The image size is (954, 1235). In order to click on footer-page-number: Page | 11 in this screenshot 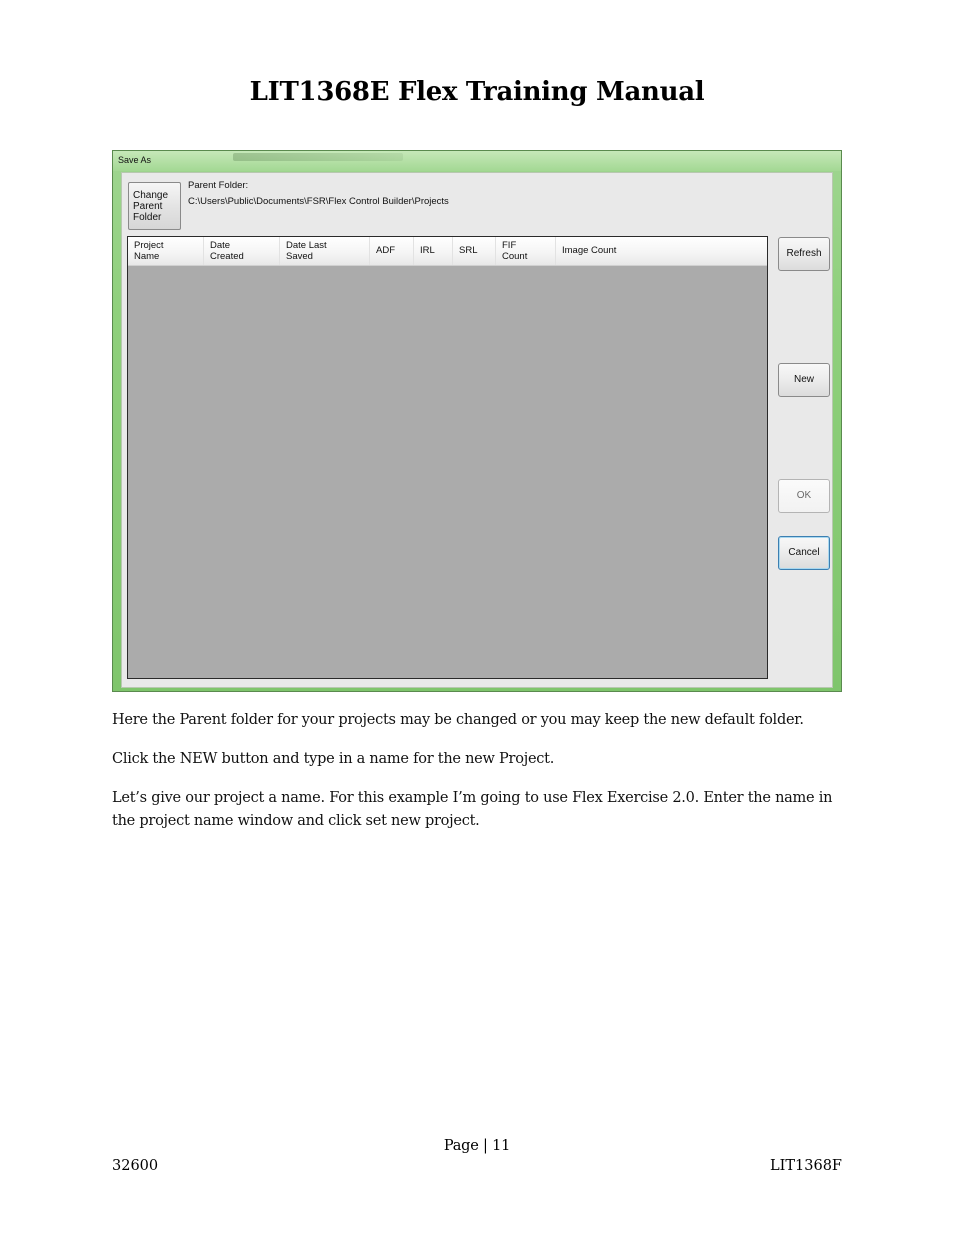, I will do `click(477, 1146)`.